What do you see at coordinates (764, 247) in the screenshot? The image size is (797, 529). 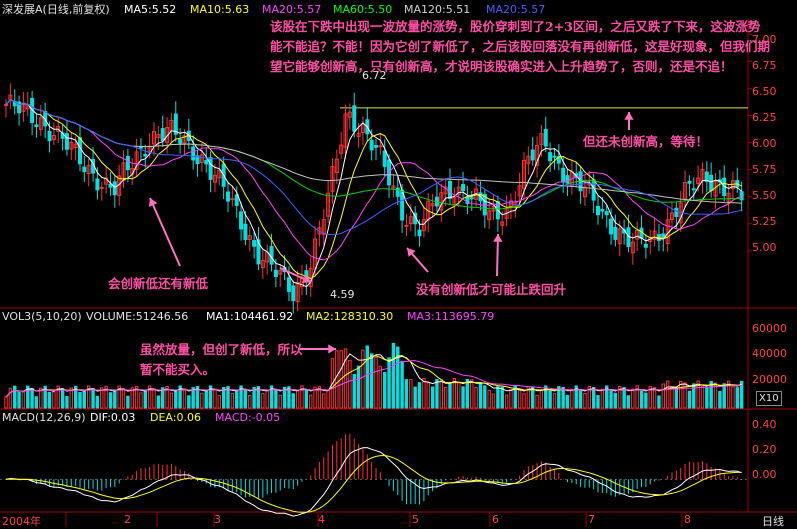 I see `price-tick: 5.00` at bounding box center [764, 247].